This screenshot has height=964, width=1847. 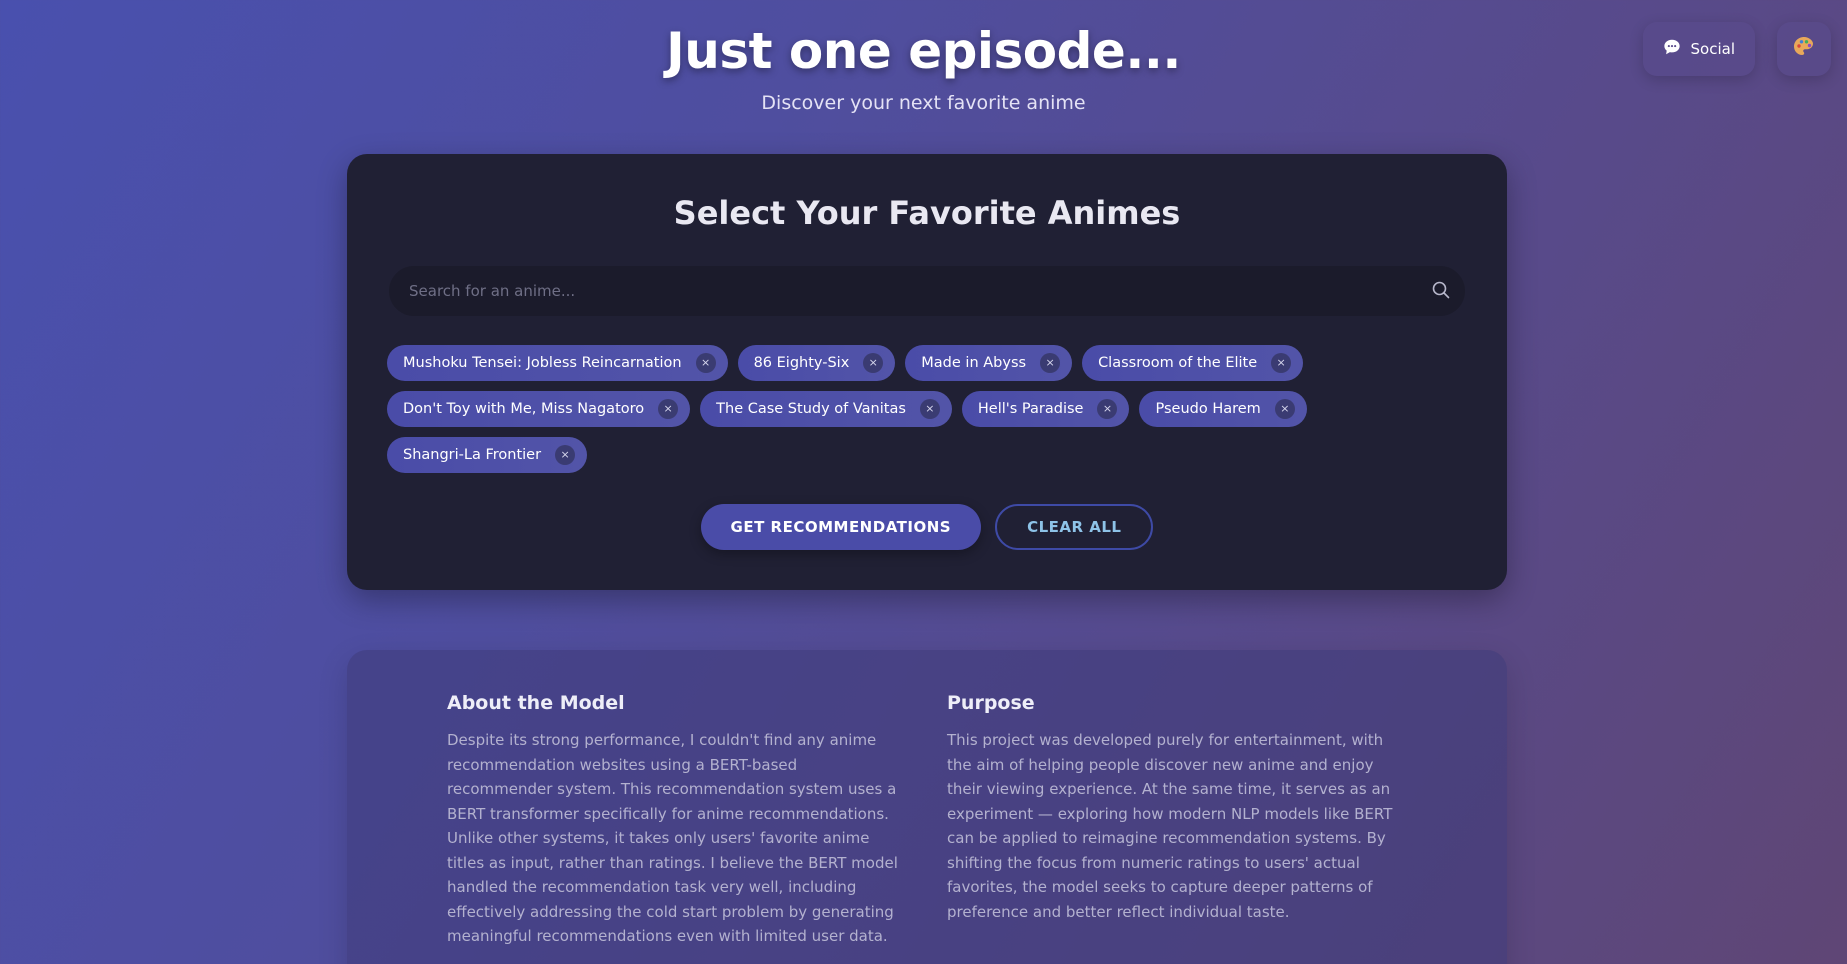 What do you see at coordinates (1074, 527) in the screenshot?
I see `clear-all-button: CLEAR ALL` at bounding box center [1074, 527].